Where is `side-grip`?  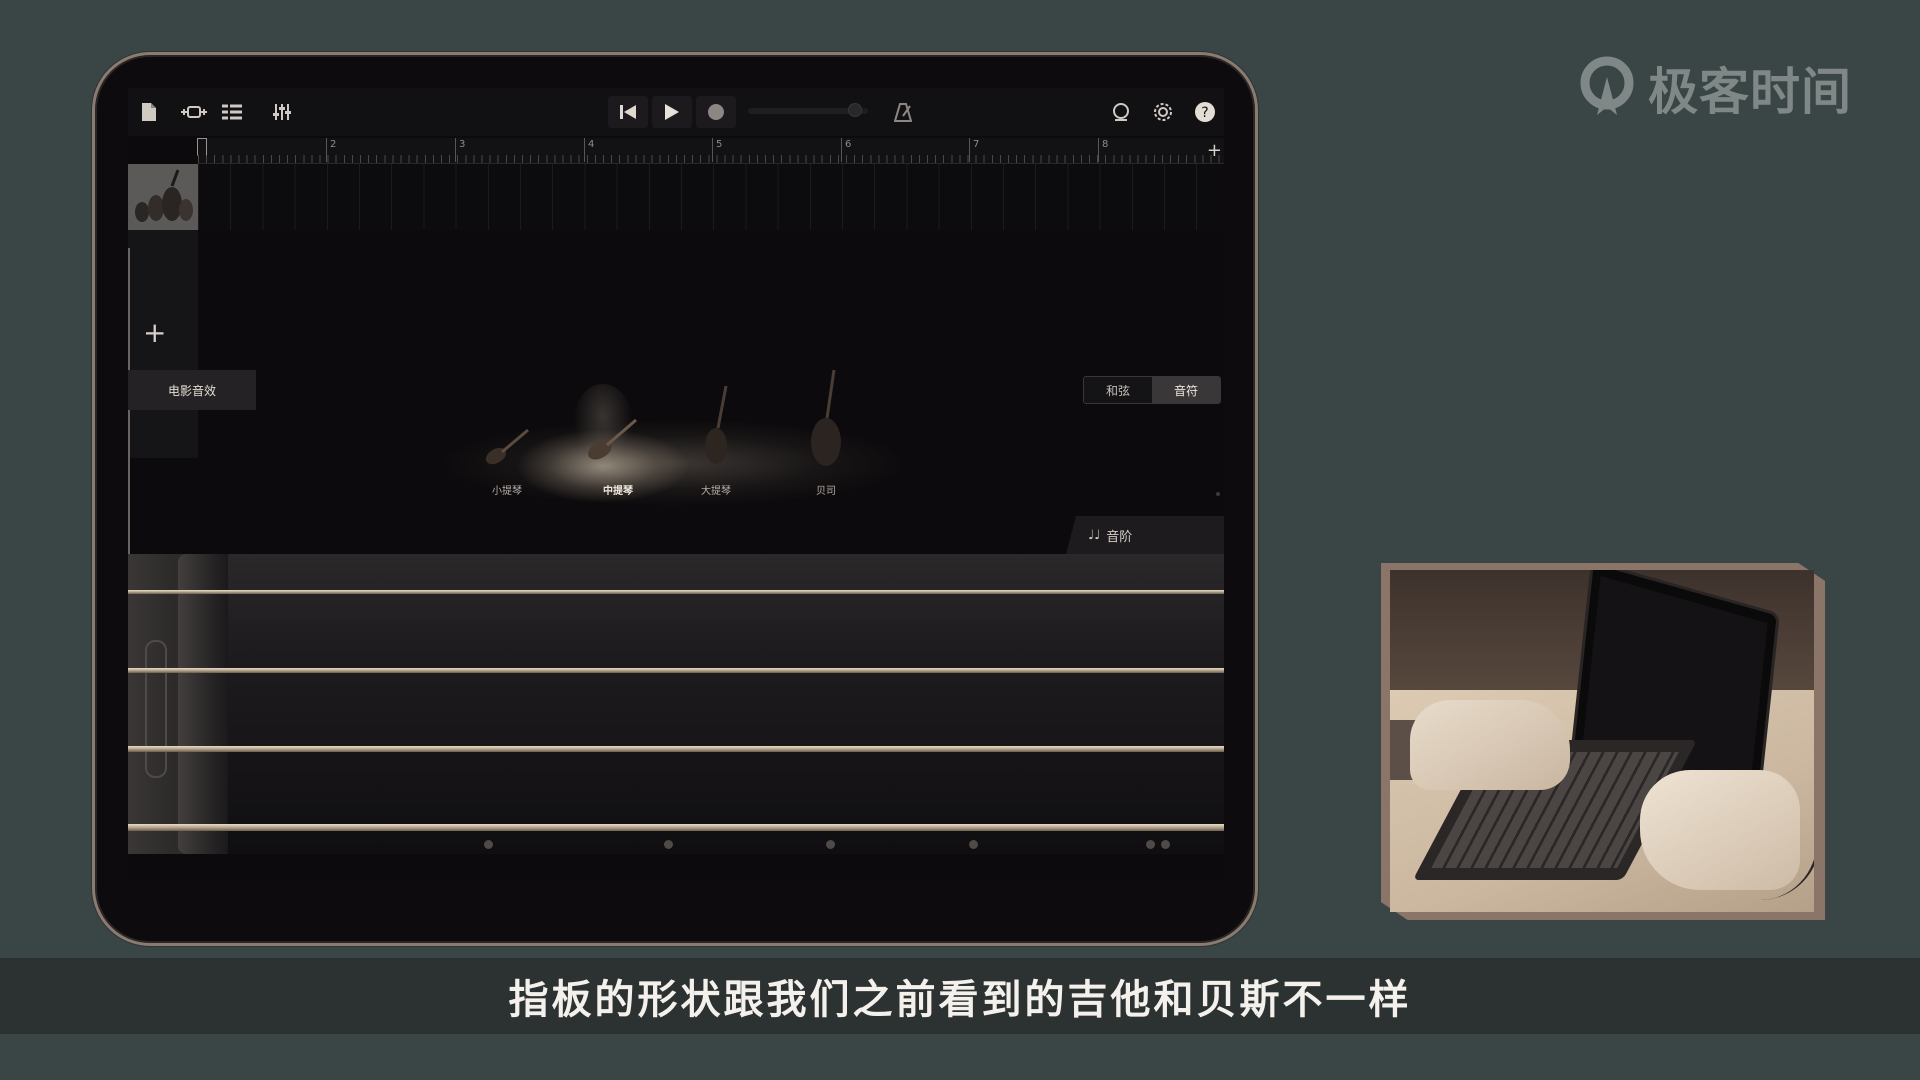 side-grip is located at coordinates (1218, 494).